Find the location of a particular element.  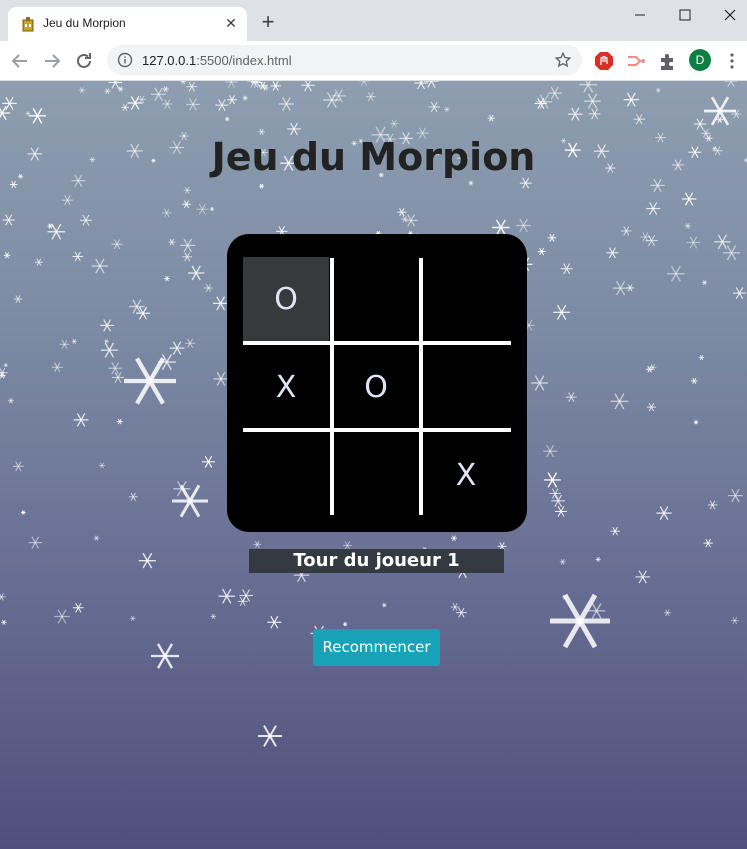

browser-toolbar: 127.0.0.1:5500/index.html D is located at coordinates (373, 61).